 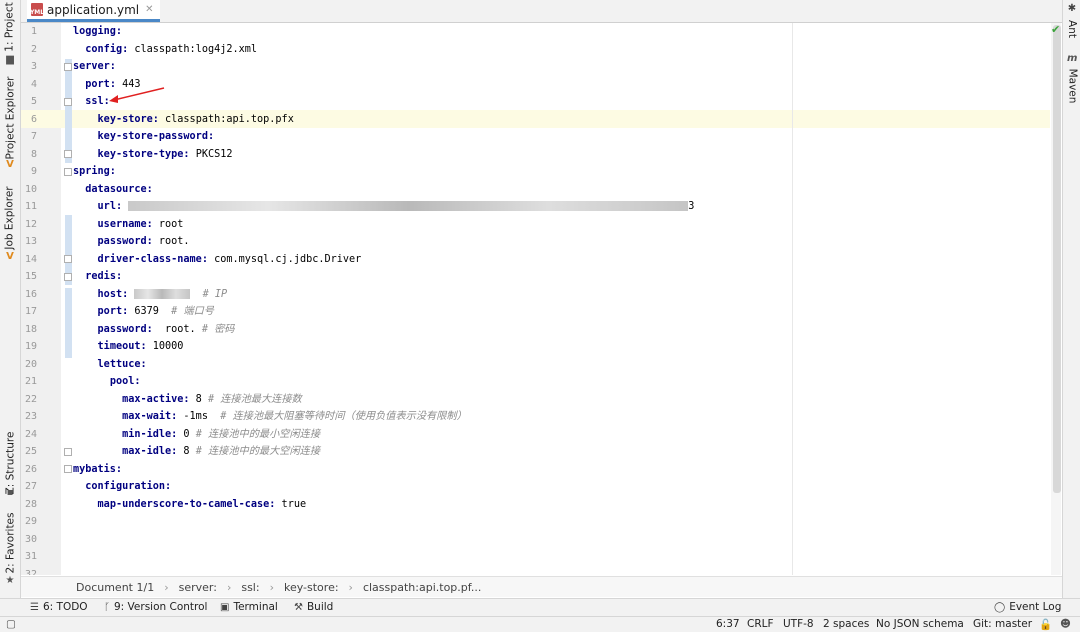 What do you see at coordinates (249, 607) in the screenshot?
I see `terminal-tool-button: ▣ Terminal` at bounding box center [249, 607].